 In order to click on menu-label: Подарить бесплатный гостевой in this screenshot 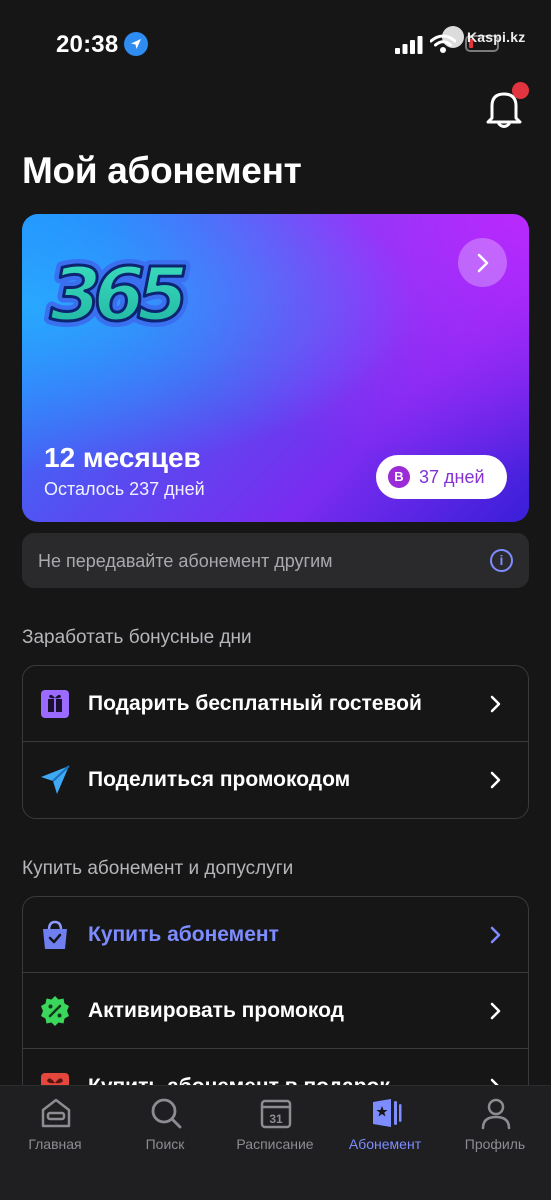, I will do `click(255, 703)`.